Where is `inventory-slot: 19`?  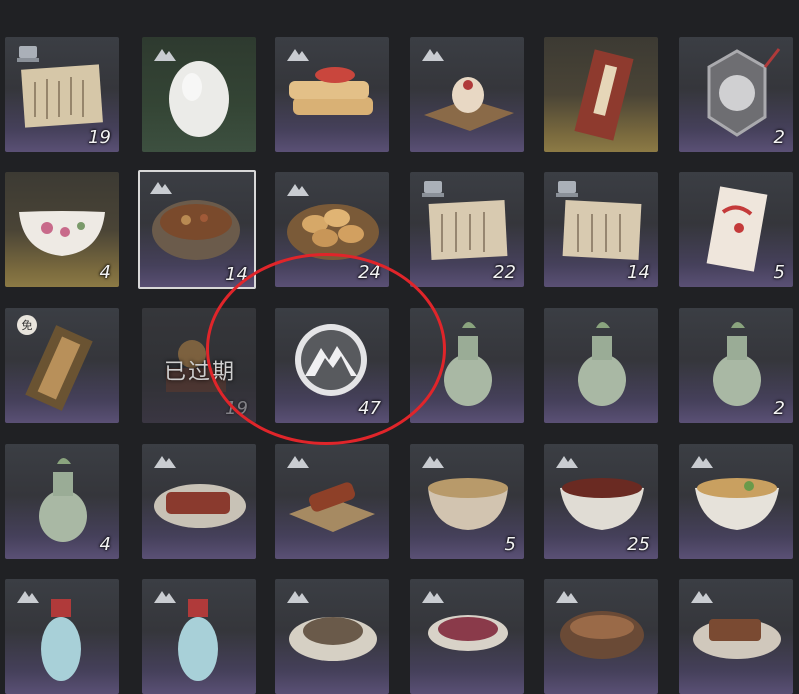
inventory-slot: 19 is located at coordinates (62, 94).